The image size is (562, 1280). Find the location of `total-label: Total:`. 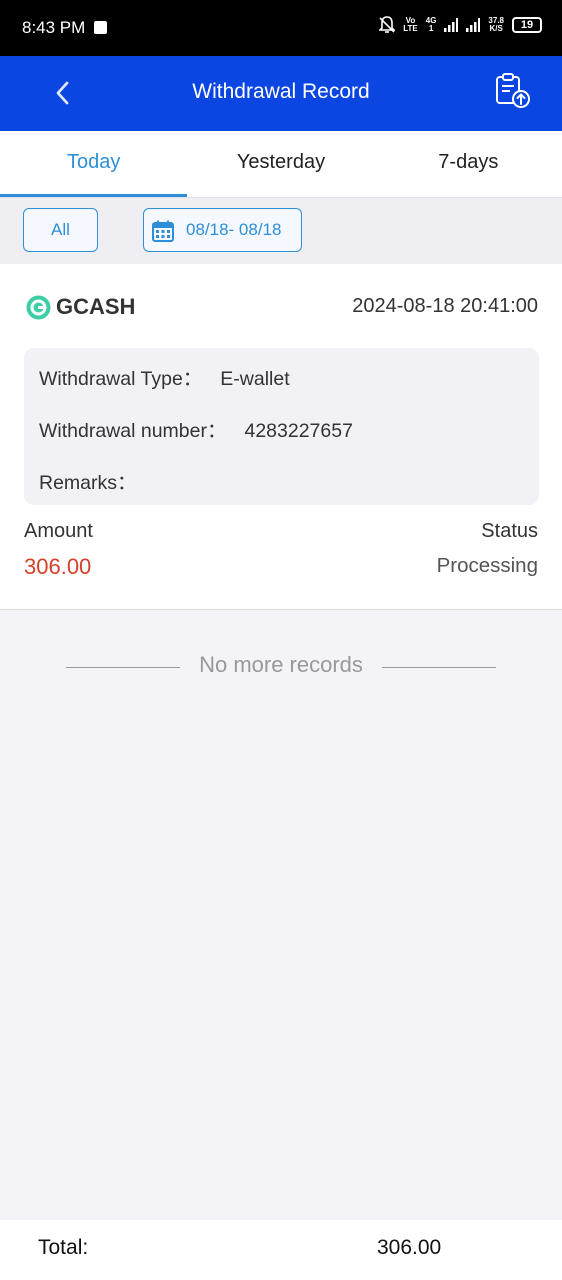

total-label: Total: is located at coordinates (63, 1247).